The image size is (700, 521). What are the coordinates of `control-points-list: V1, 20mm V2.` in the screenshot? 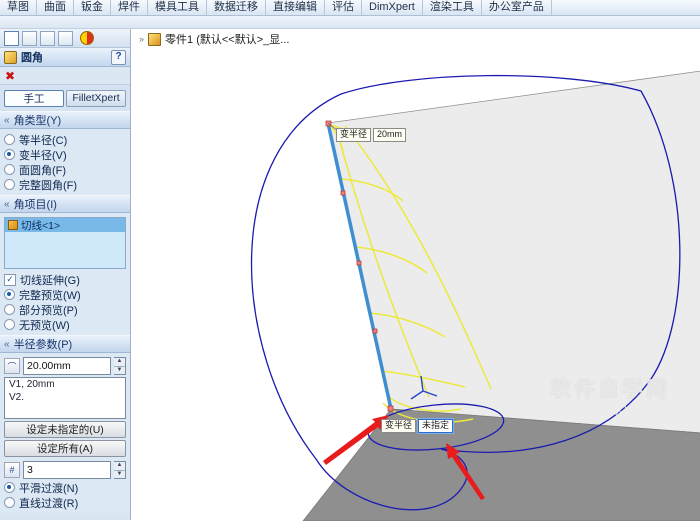 It's located at (65, 398).